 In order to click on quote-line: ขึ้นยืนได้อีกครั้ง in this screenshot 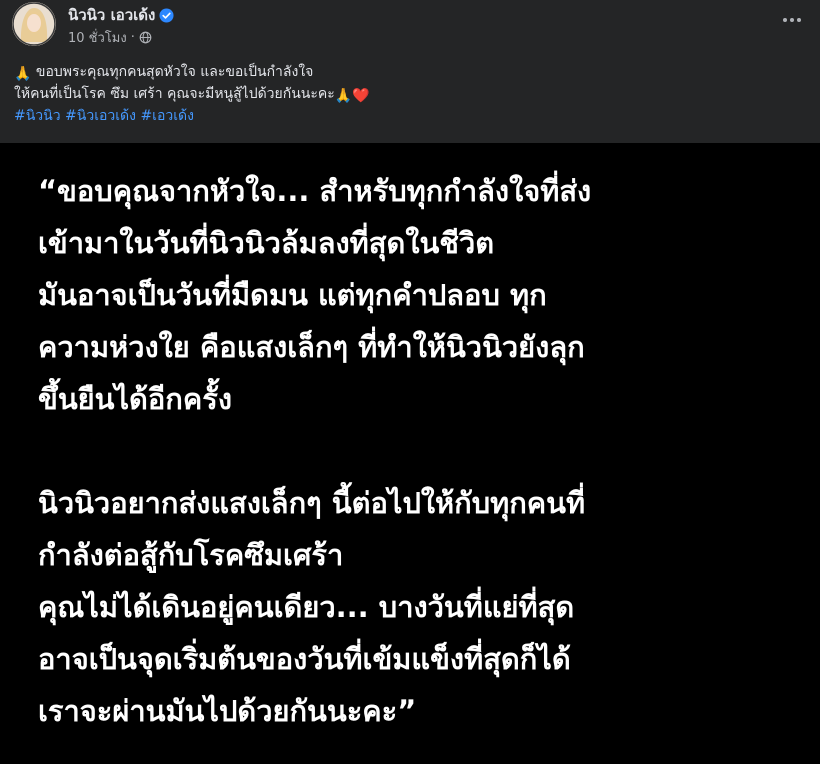, I will do `click(135, 399)`.